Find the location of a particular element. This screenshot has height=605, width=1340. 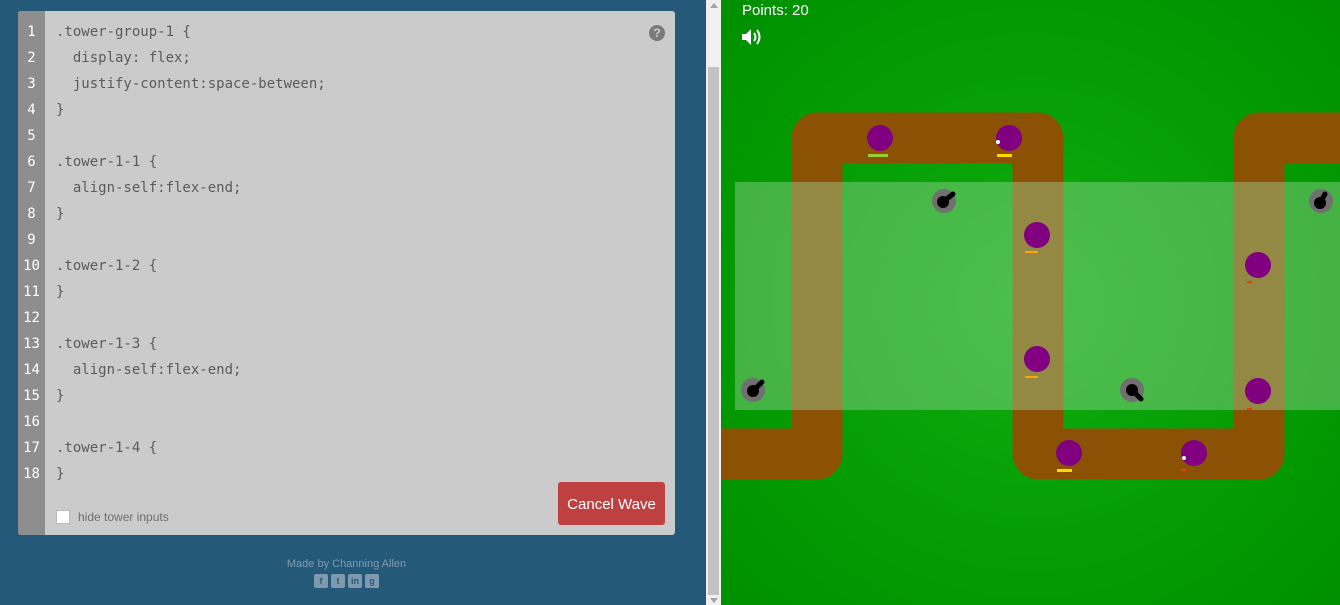

scrollbar is located at coordinates (713, 302).